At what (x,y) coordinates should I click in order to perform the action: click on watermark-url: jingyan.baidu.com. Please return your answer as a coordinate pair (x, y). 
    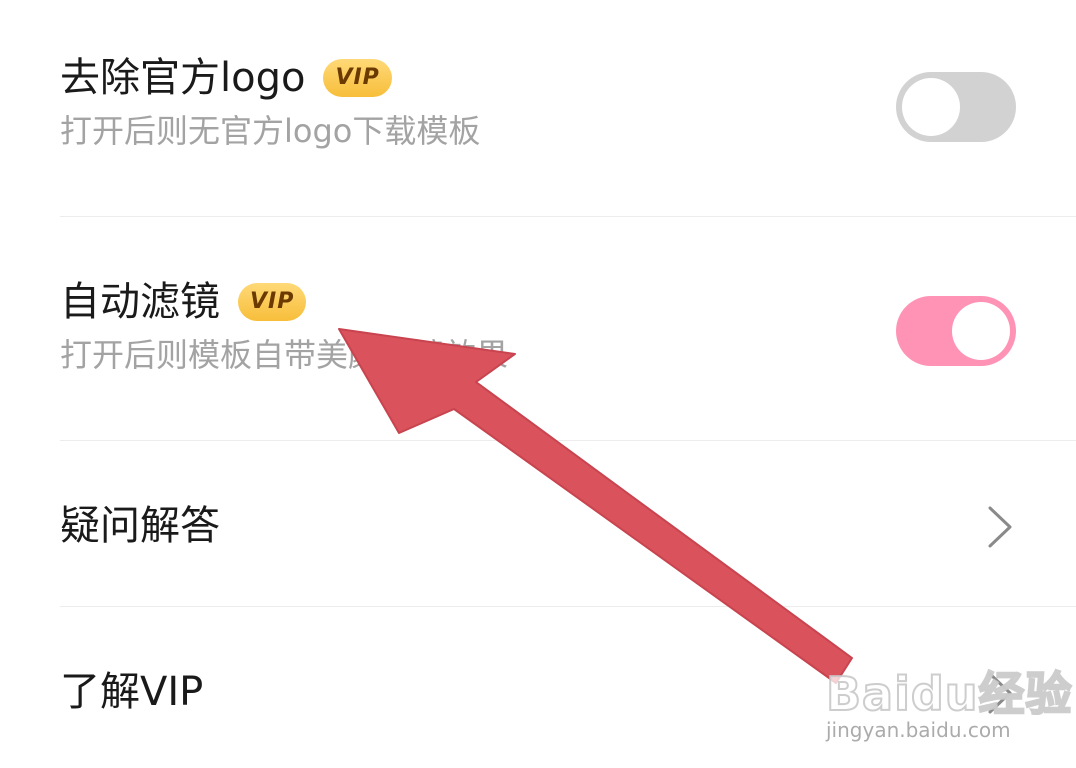
    Looking at the image, I should click on (918, 730).